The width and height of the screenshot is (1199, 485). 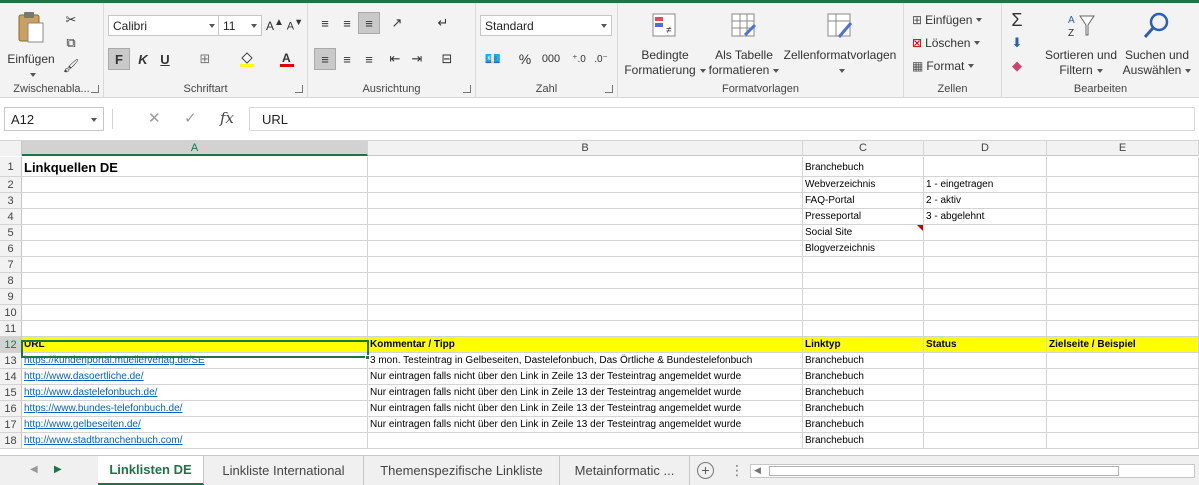 What do you see at coordinates (985, 345) in the screenshot?
I see `cell-d12: Status` at bounding box center [985, 345].